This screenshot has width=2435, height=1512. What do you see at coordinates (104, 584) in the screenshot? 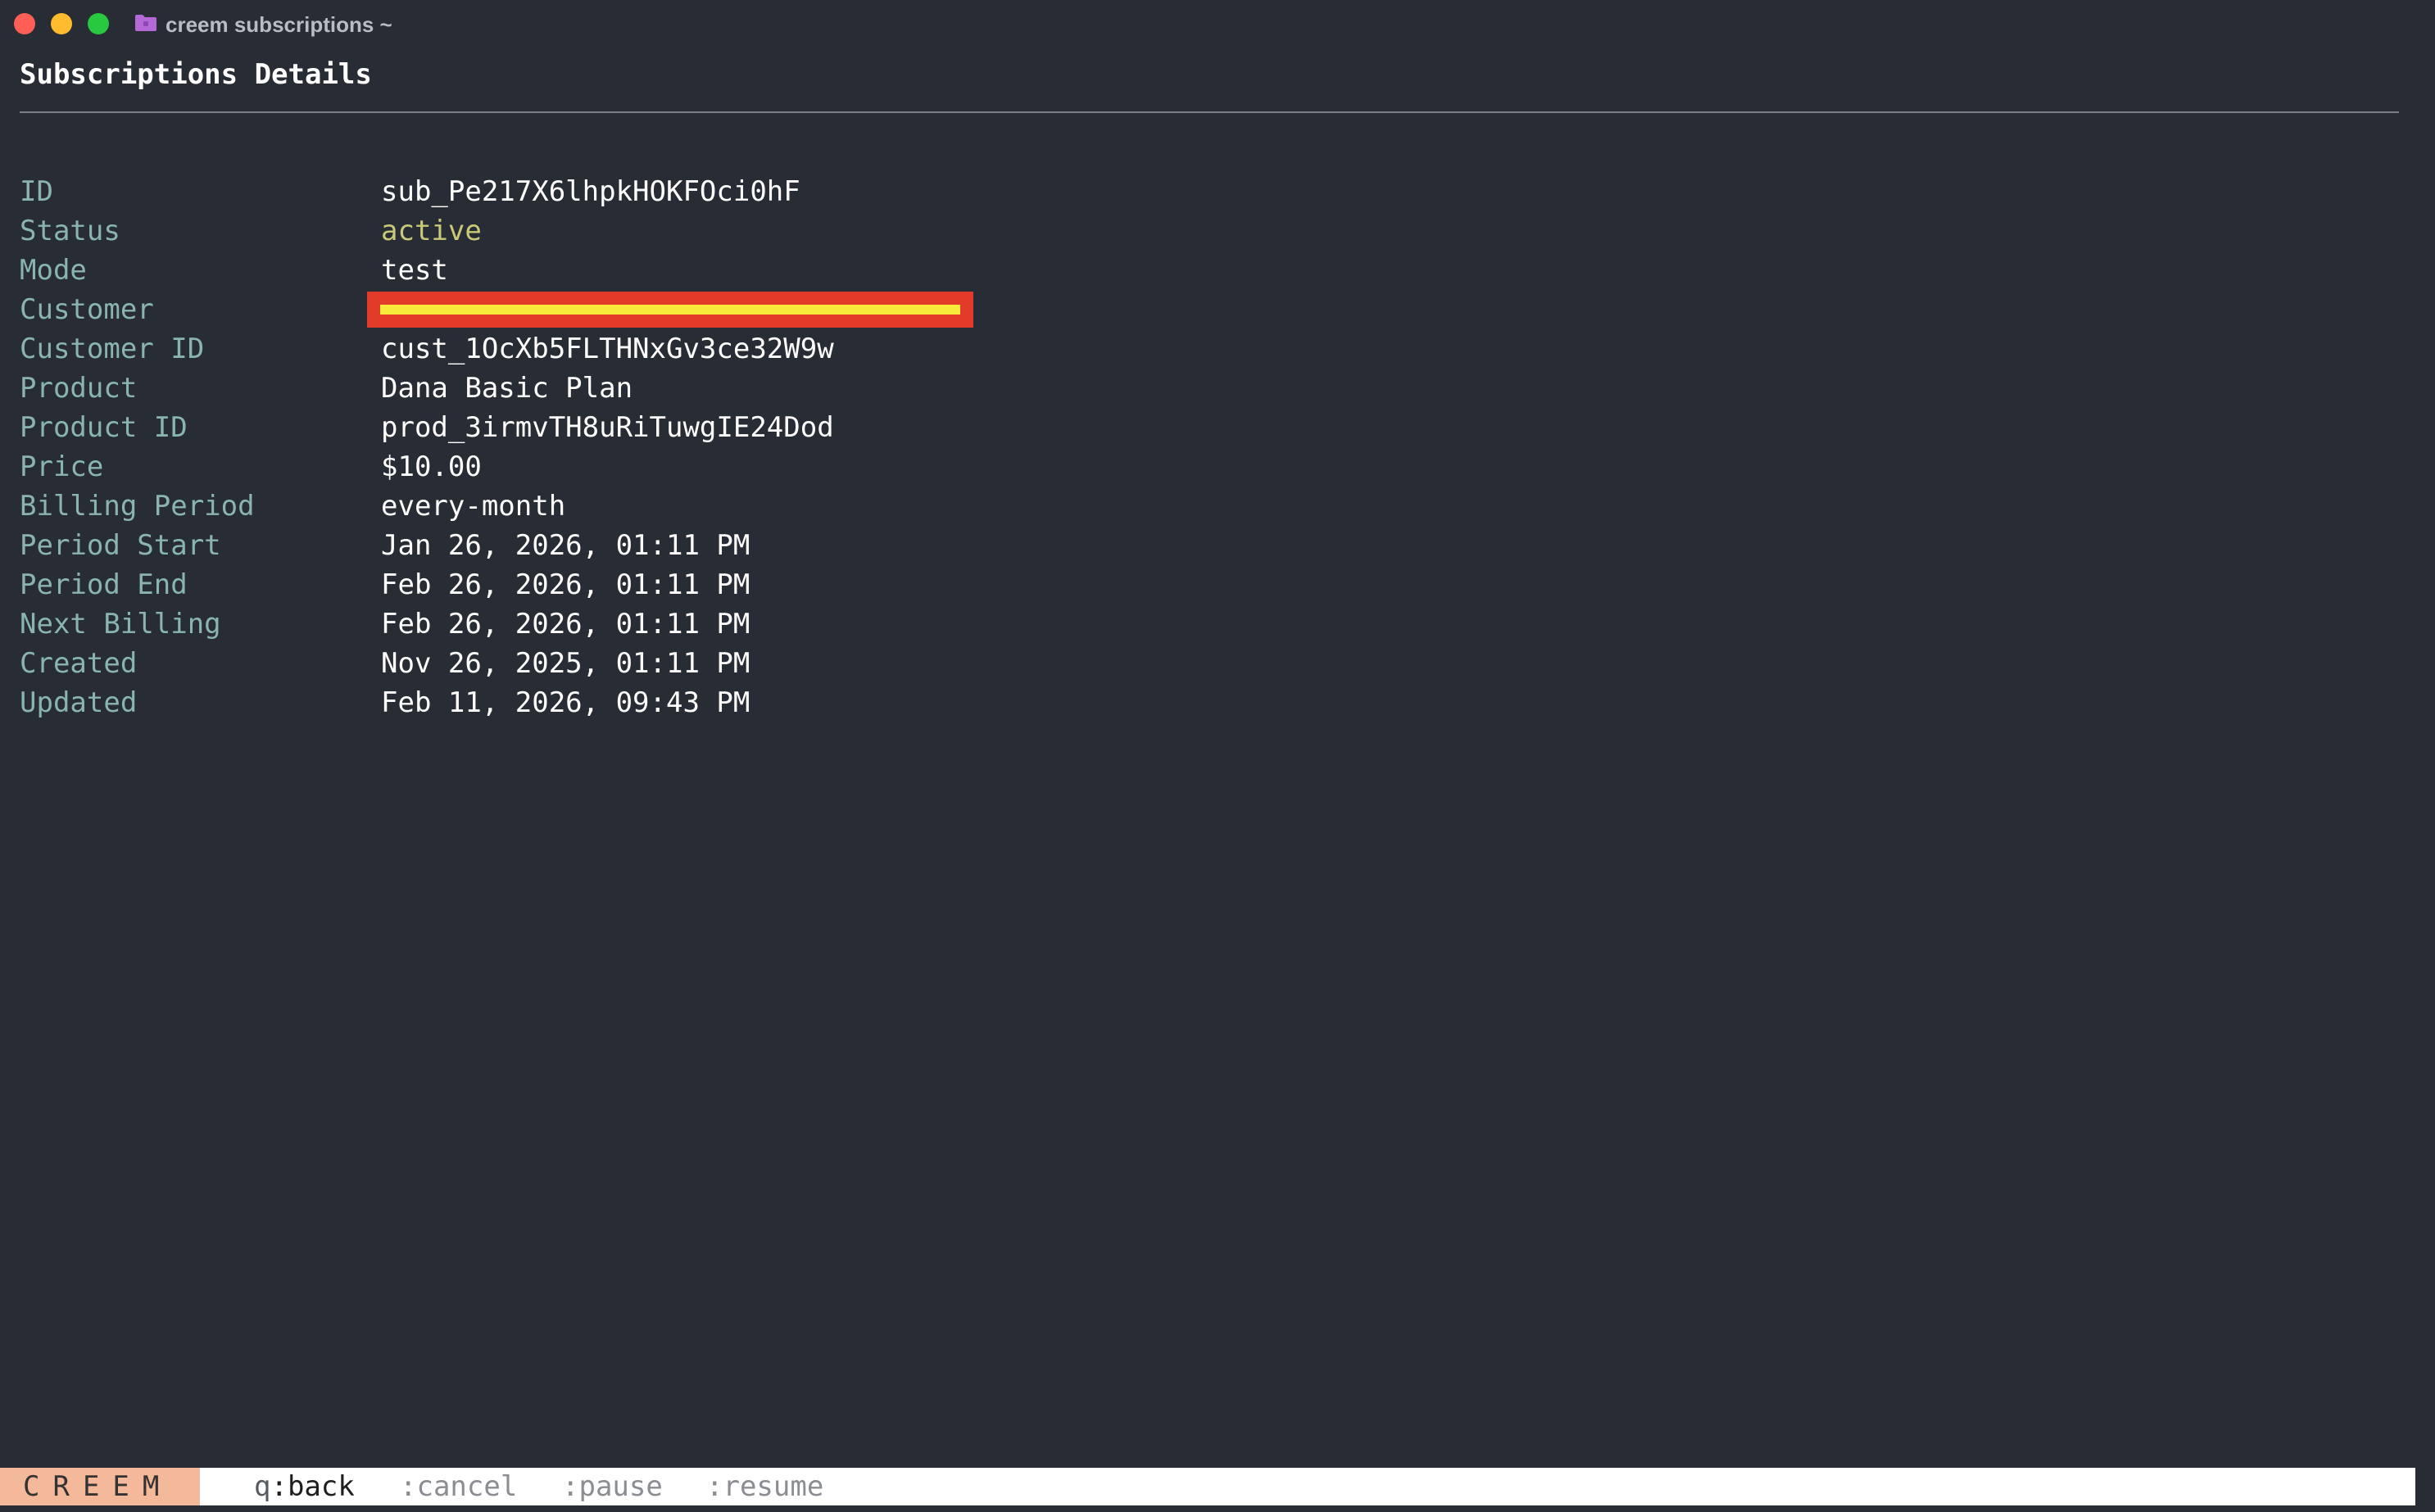
I see `detail-label: Period End` at bounding box center [104, 584].